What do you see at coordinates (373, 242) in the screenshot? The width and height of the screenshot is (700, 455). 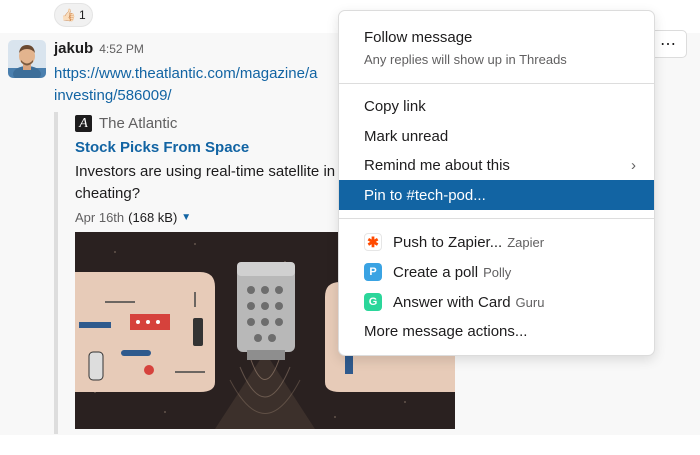 I see `zapier-icon: ✱` at bounding box center [373, 242].